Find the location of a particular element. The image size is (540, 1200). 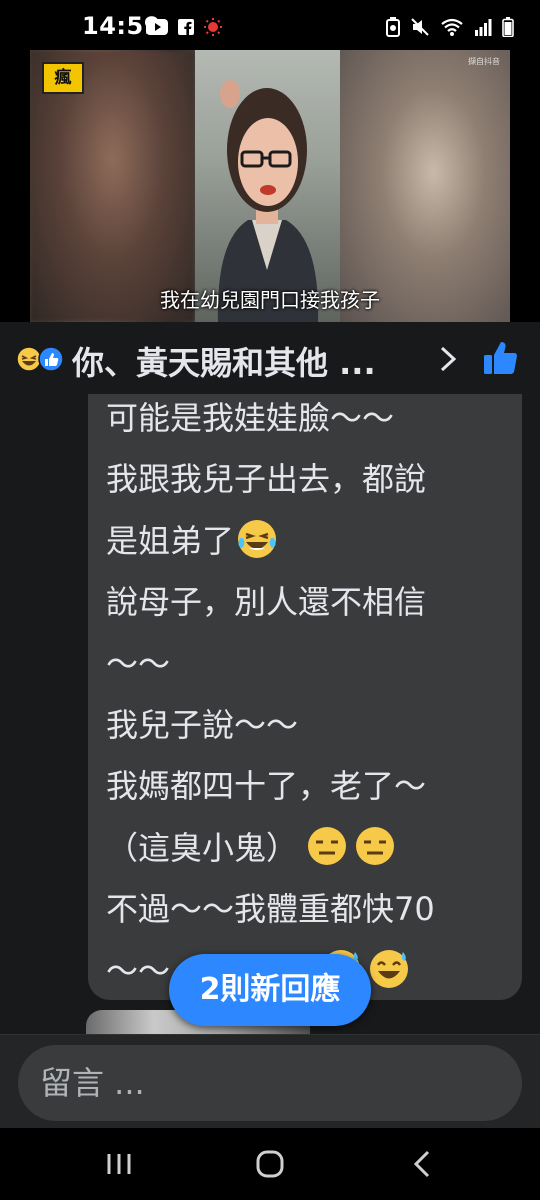

reaction-icons is located at coordinates (41, 359).